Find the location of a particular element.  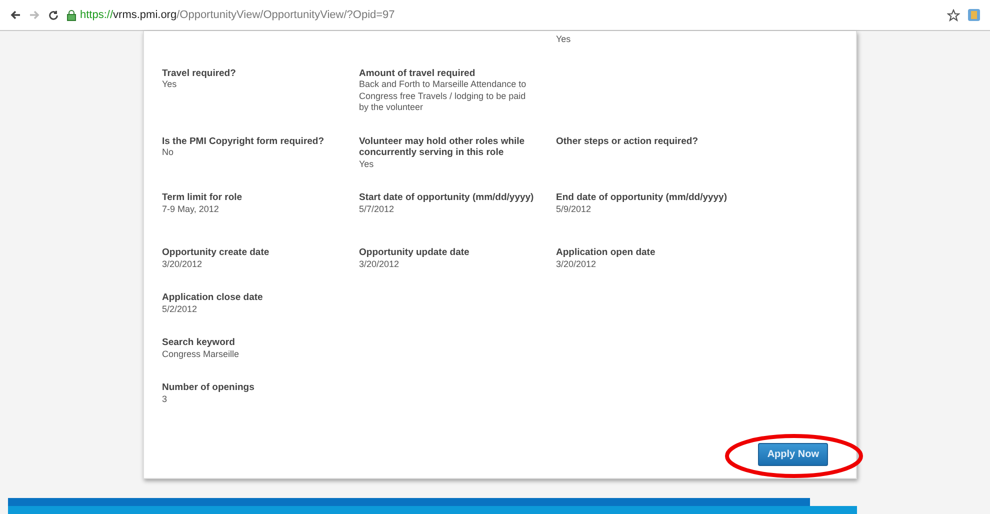

apply-now-button: Apply Now is located at coordinates (793, 454).